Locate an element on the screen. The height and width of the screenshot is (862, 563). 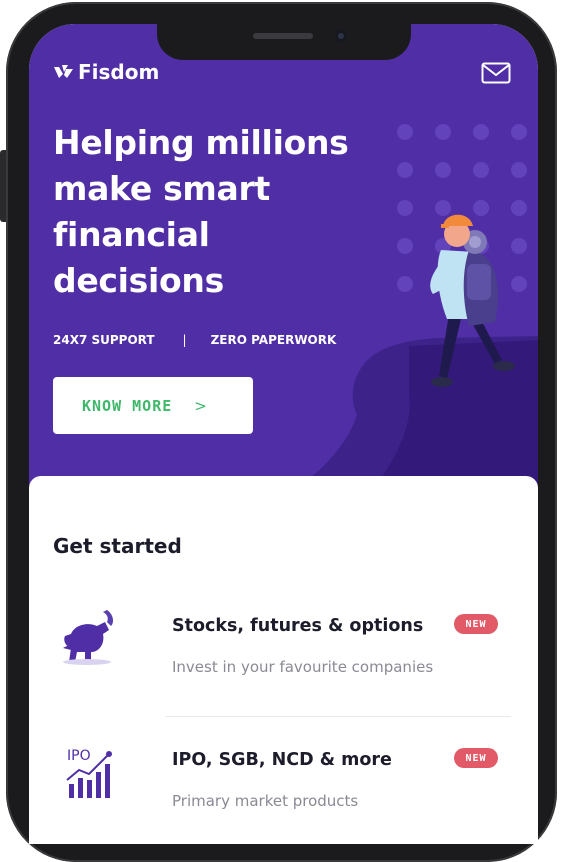
mail-icon is located at coordinates (496, 73).